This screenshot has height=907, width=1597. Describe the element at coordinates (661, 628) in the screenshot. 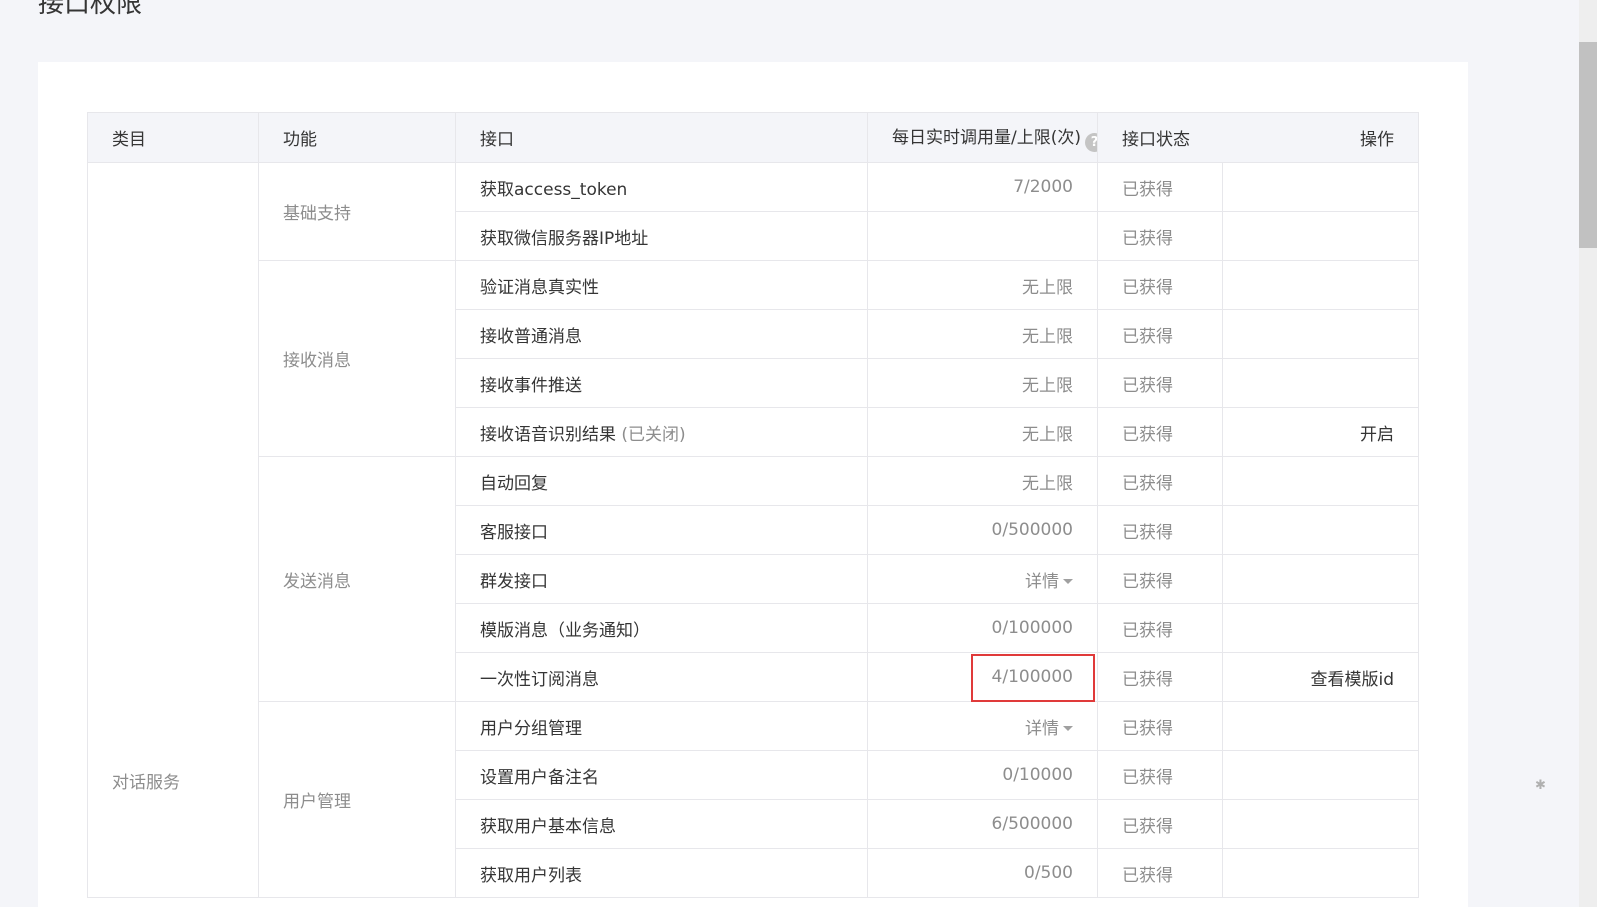

I see `api-cell: 模版消息（业务通知）` at that location.